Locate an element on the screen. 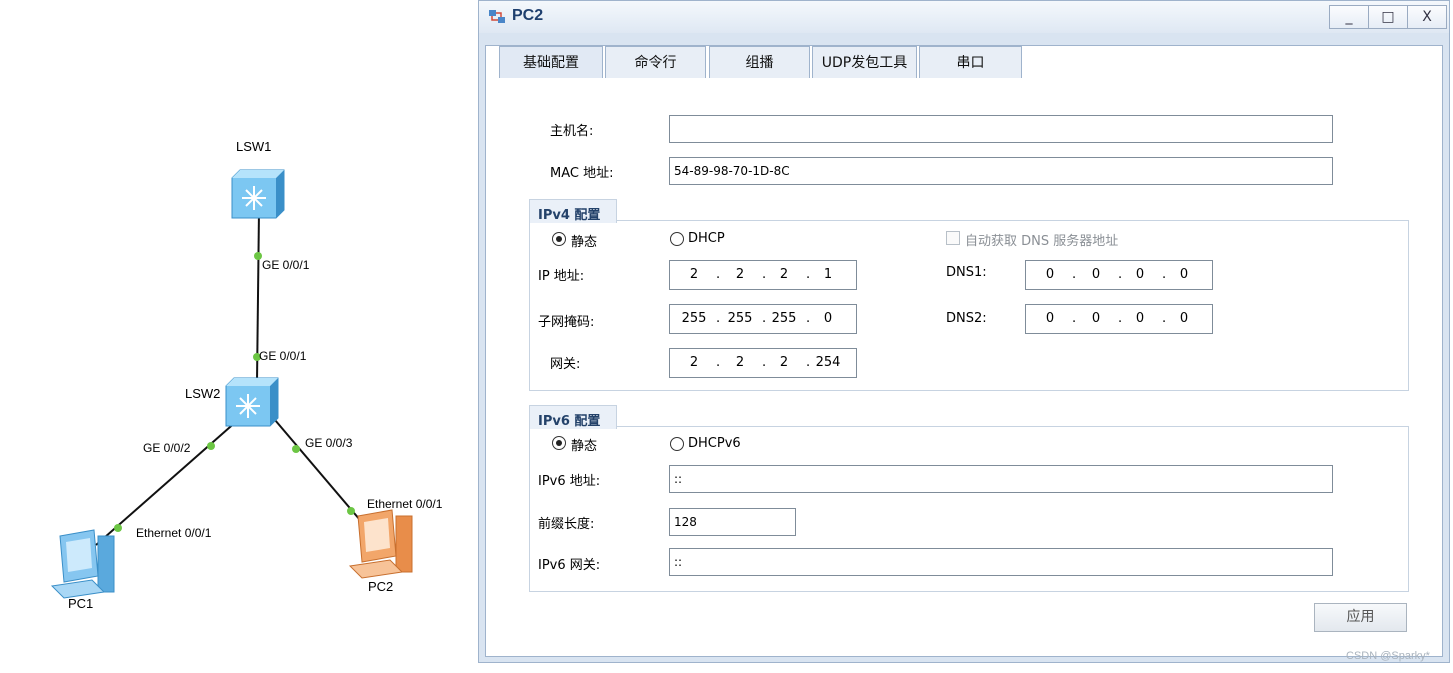  dns2-octet-1: 0 is located at coordinates (1050, 318).